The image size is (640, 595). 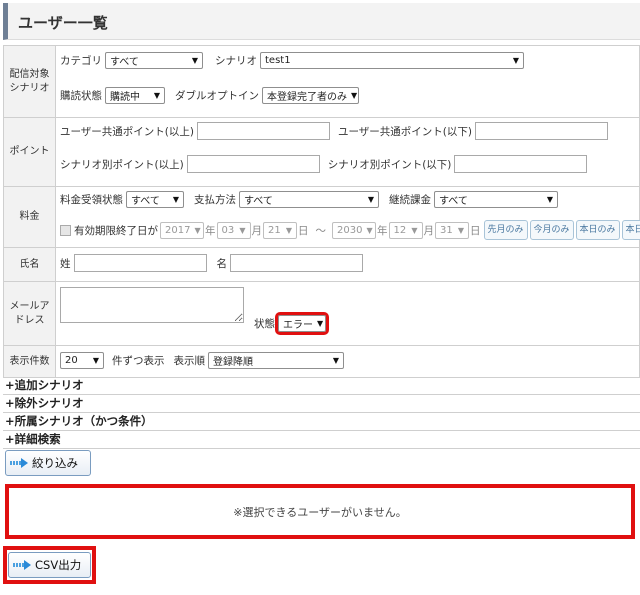 What do you see at coordinates (82, 360) in the screenshot?
I see `per-page-select: 20 ▼` at bounding box center [82, 360].